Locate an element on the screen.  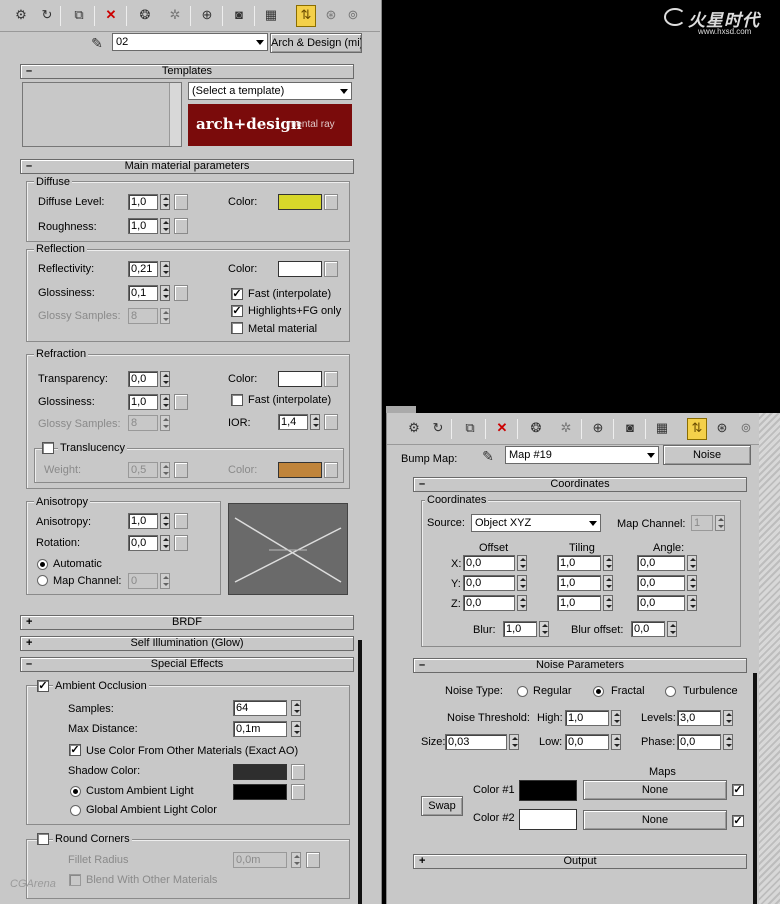
swap-button: Swap is located at coordinates (442, 806).